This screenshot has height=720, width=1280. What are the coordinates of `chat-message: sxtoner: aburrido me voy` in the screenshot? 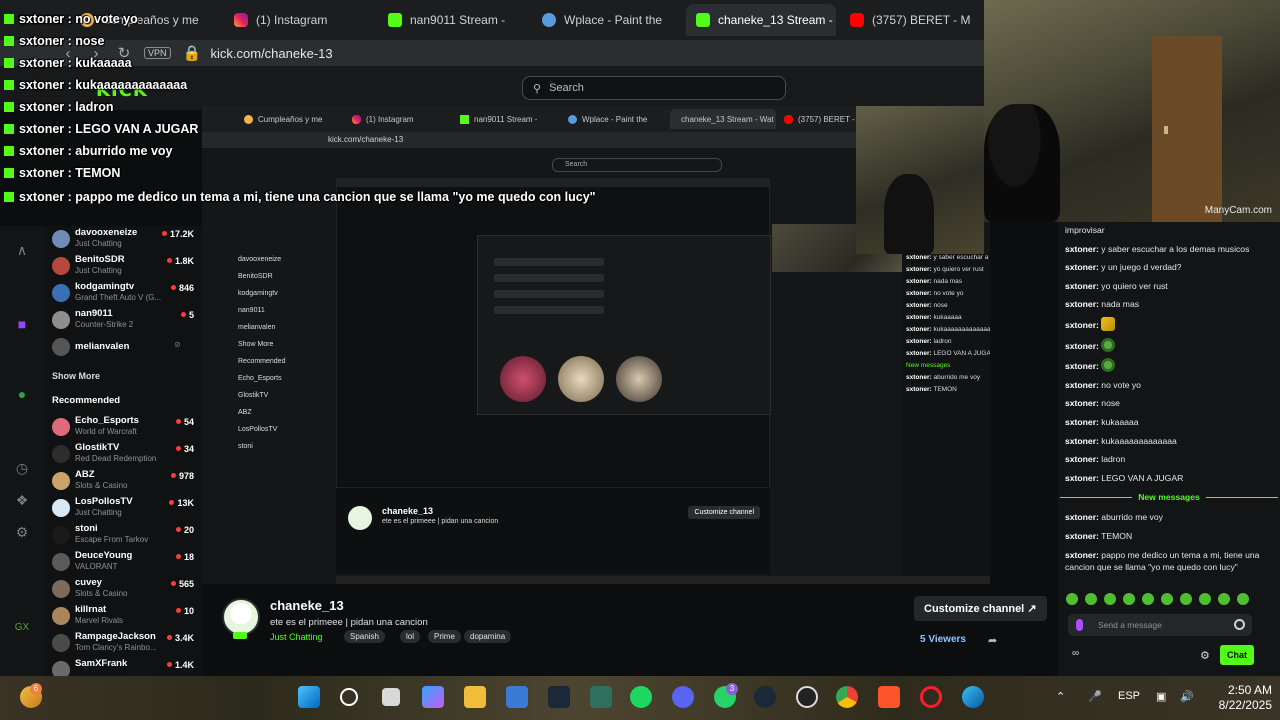 It's located at (1114, 517).